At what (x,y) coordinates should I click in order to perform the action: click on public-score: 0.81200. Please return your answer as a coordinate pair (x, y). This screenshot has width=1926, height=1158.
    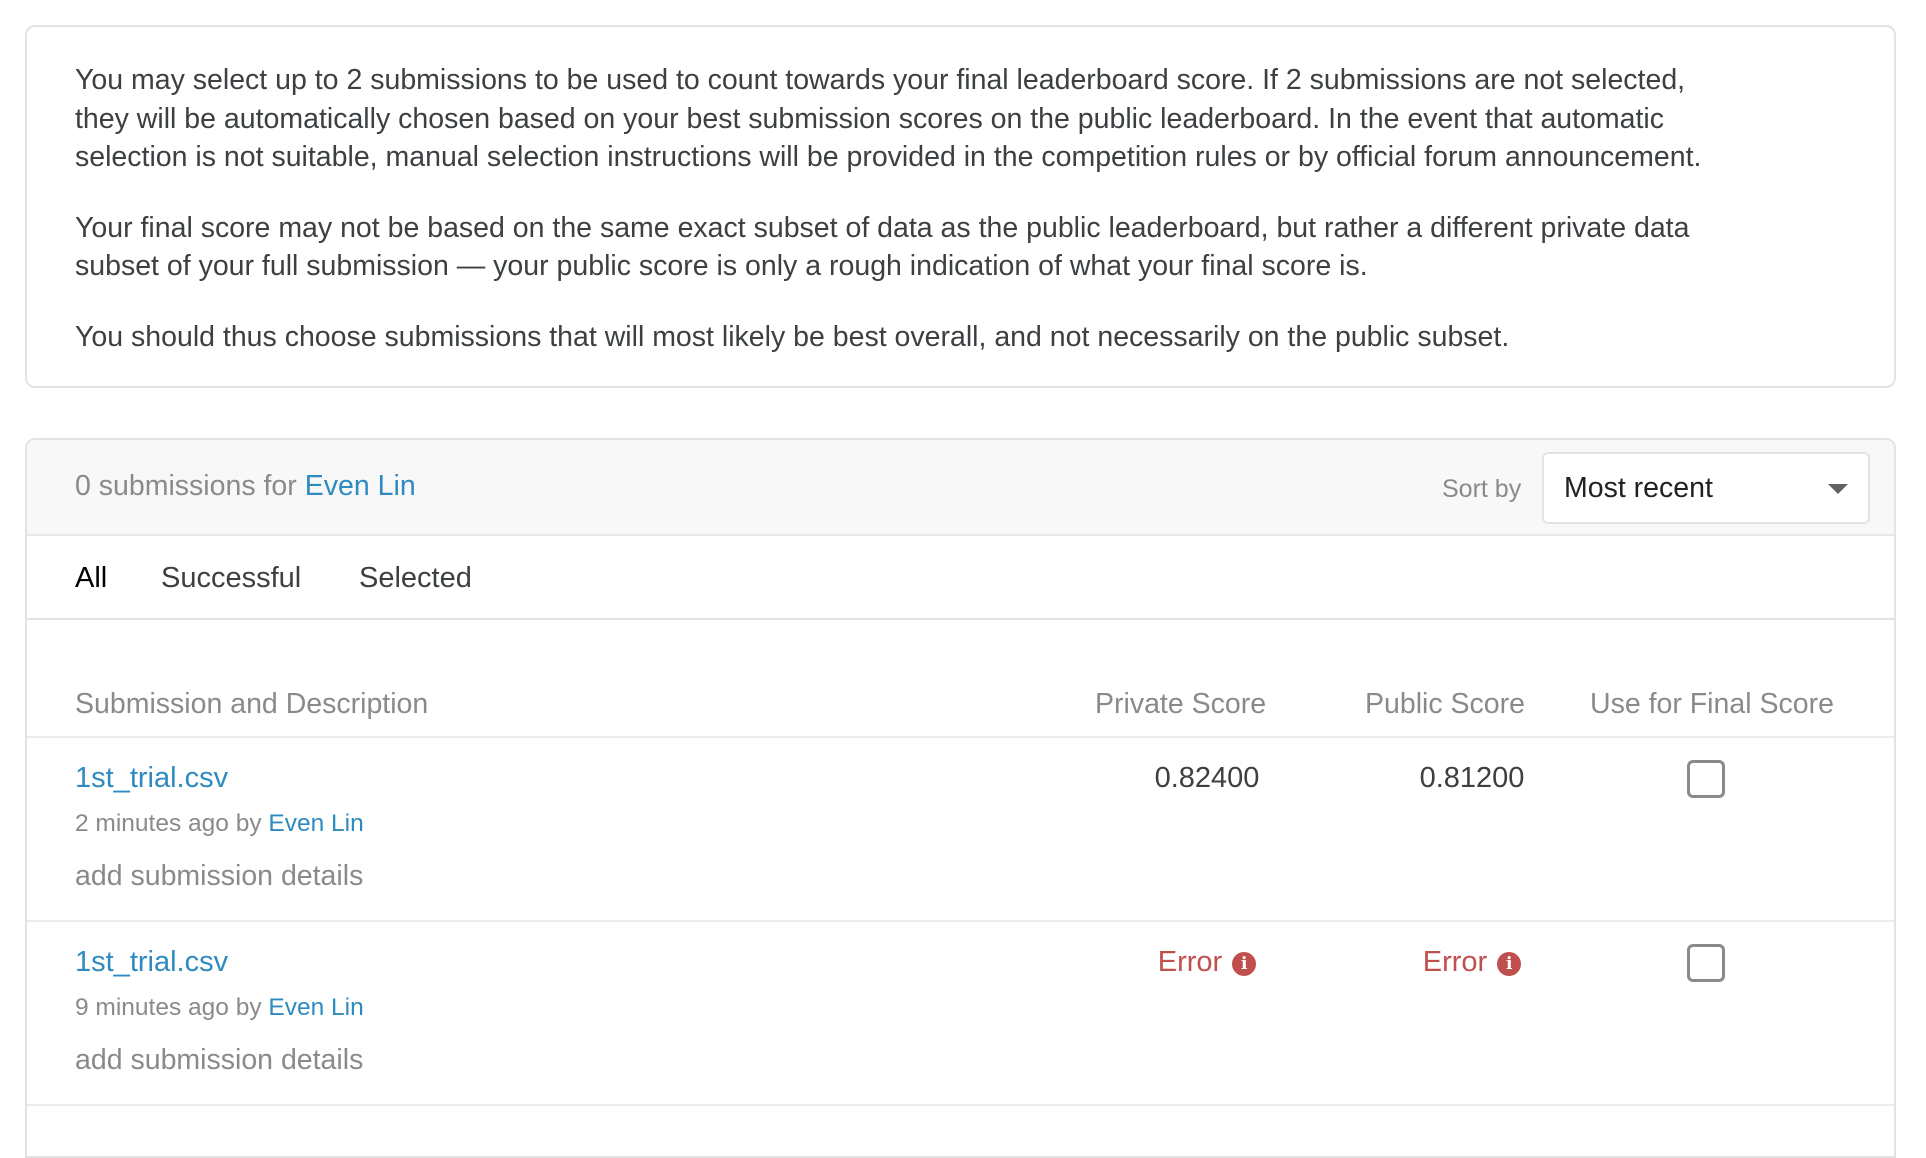
    Looking at the image, I should click on (1472, 778).